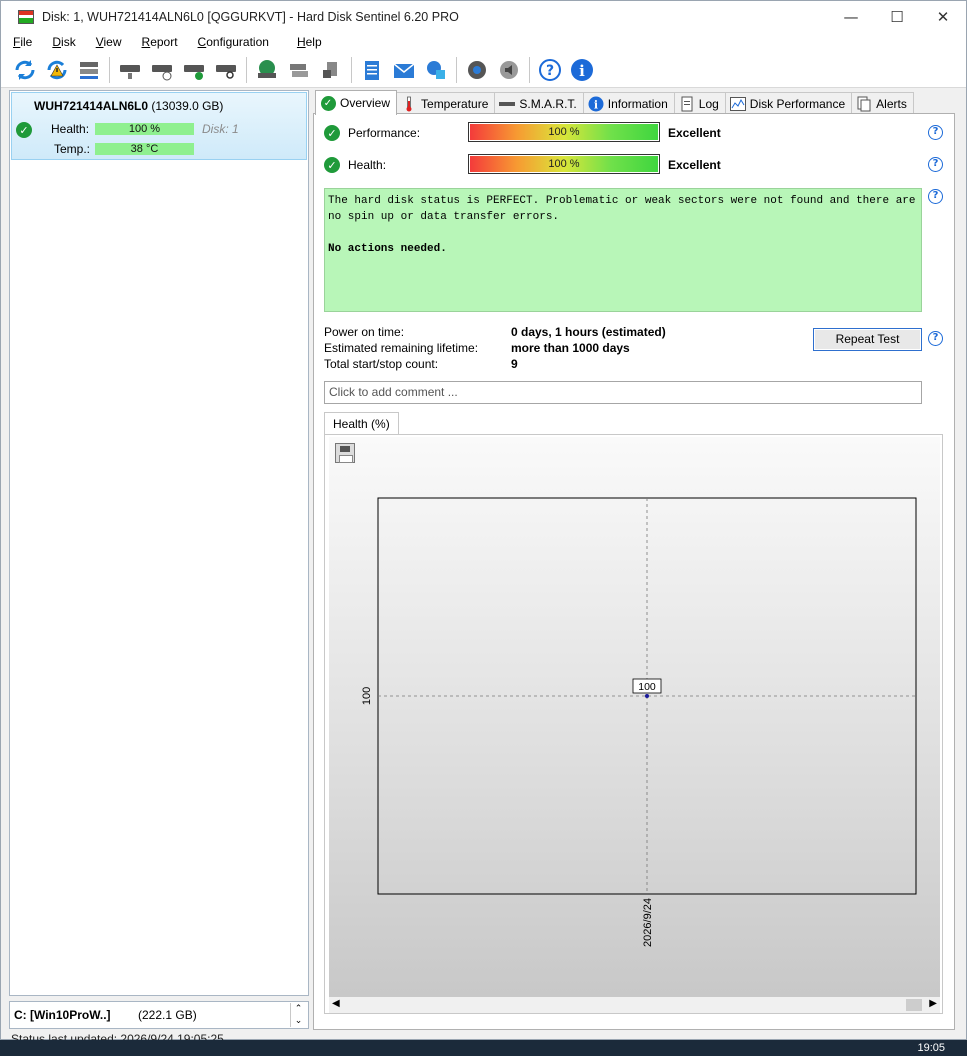 Image resolution: width=967 pixels, height=1056 pixels. Describe the element at coordinates (332, 165) in the screenshot. I see `health-ok-icon: ✓` at that location.